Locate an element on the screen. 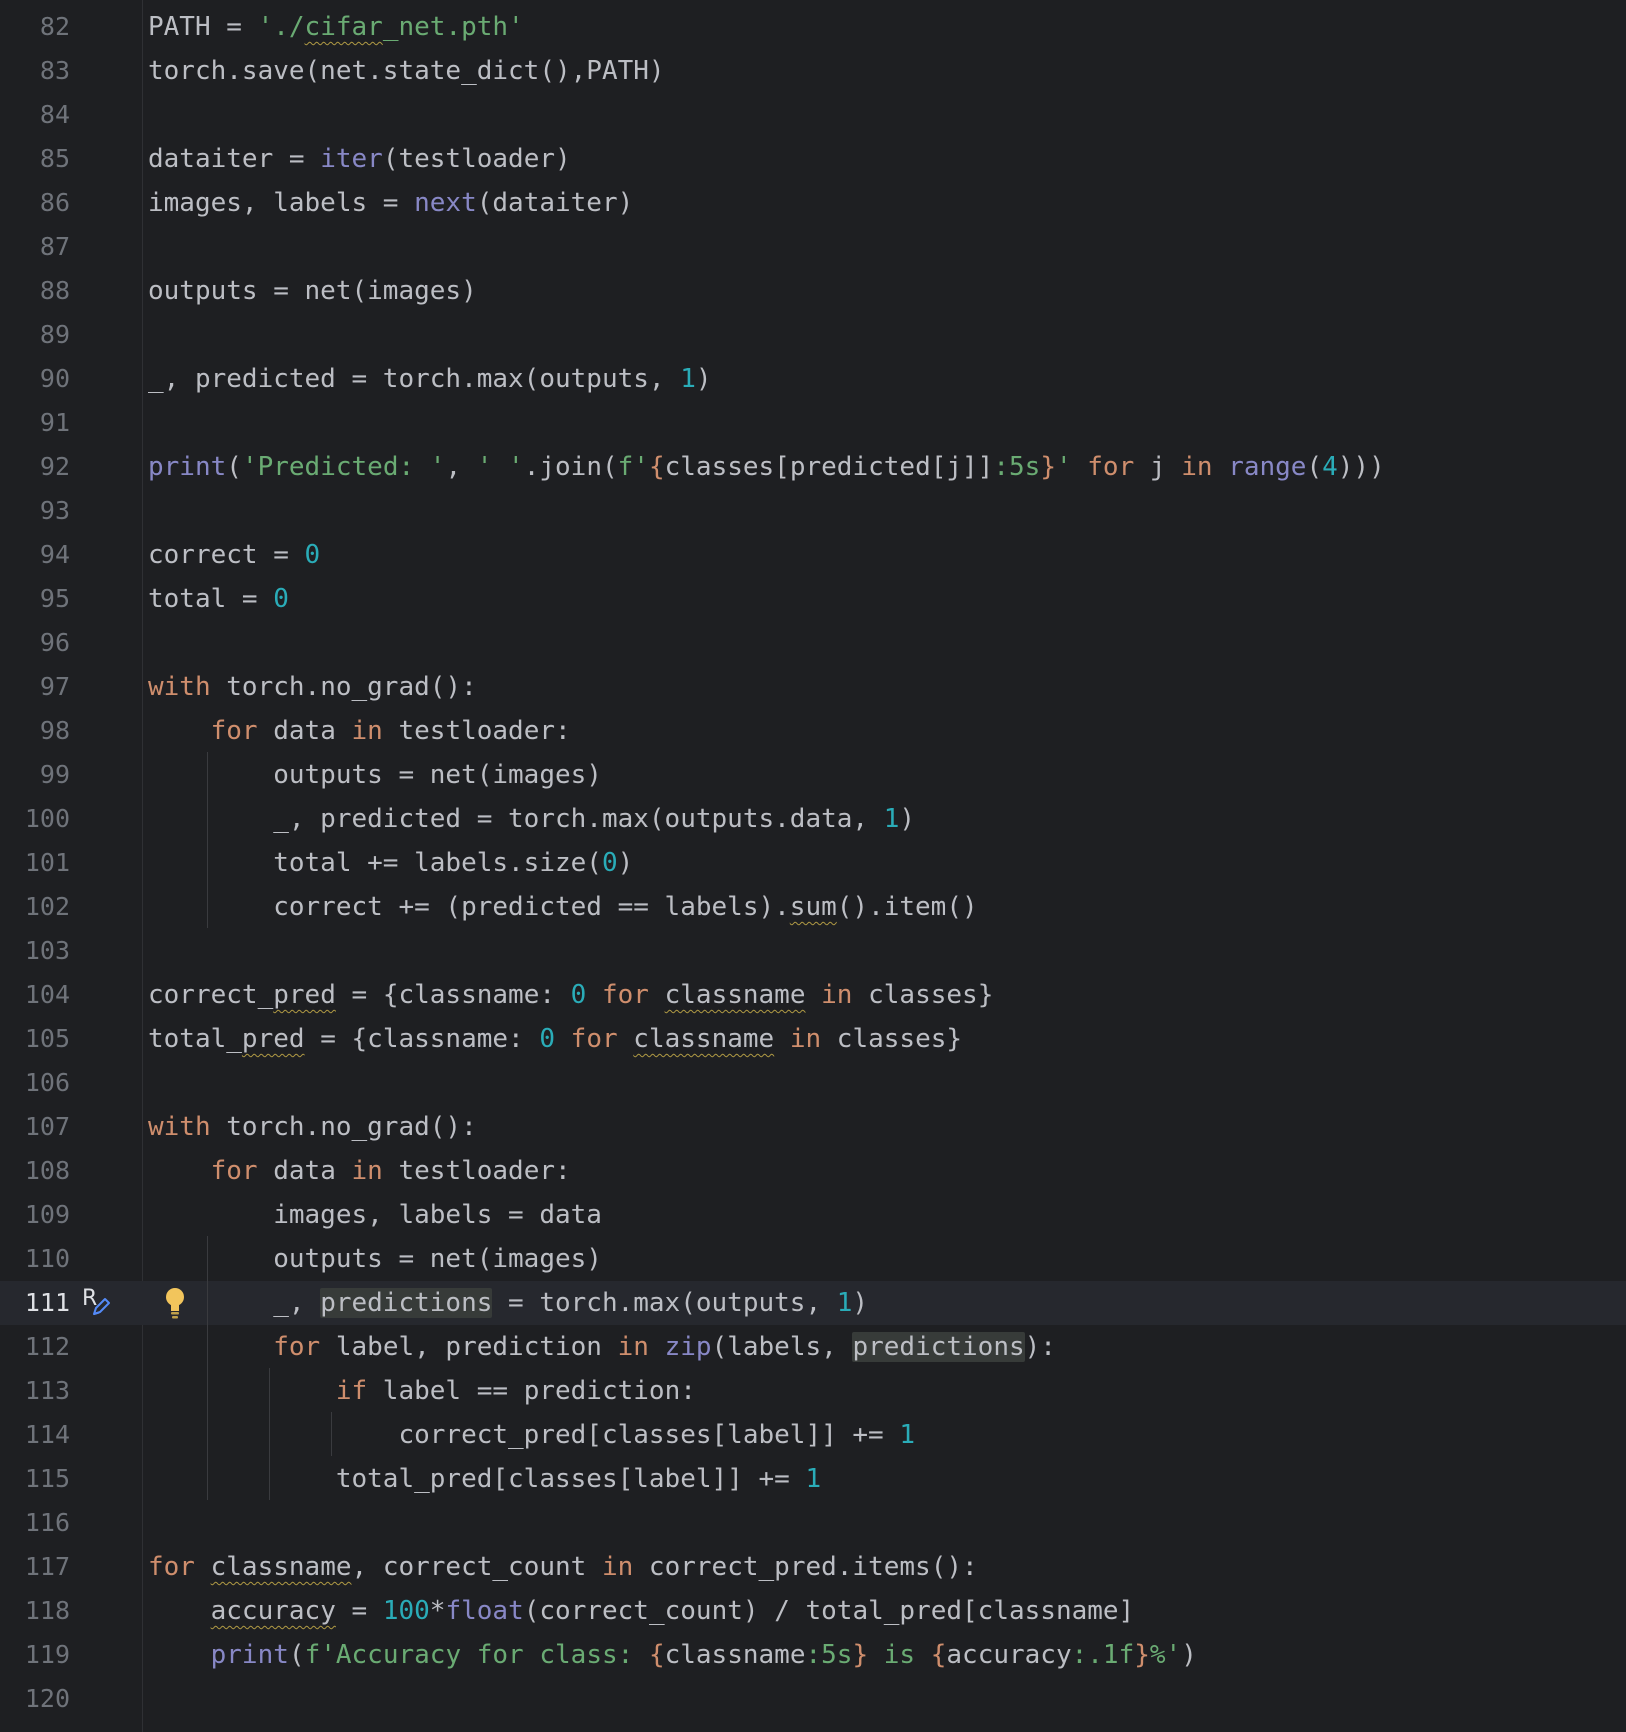 Image resolution: width=1626 pixels, height=1732 pixels. code-line: 106 is located at coordinates (813, 1083).